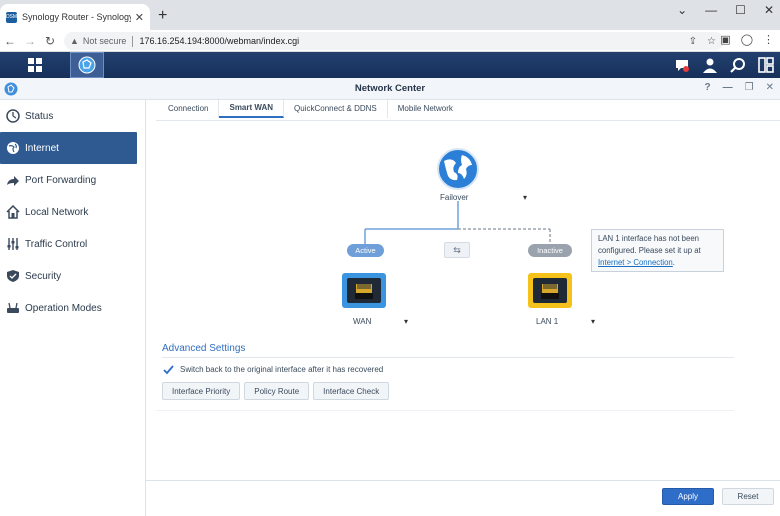 This screenshot has width=780, height=516. What do you see at coordinates (63, 308) in the screenshot?
I see `sidebar-item-label: Operation Modes` at bounding box center [63, 308].